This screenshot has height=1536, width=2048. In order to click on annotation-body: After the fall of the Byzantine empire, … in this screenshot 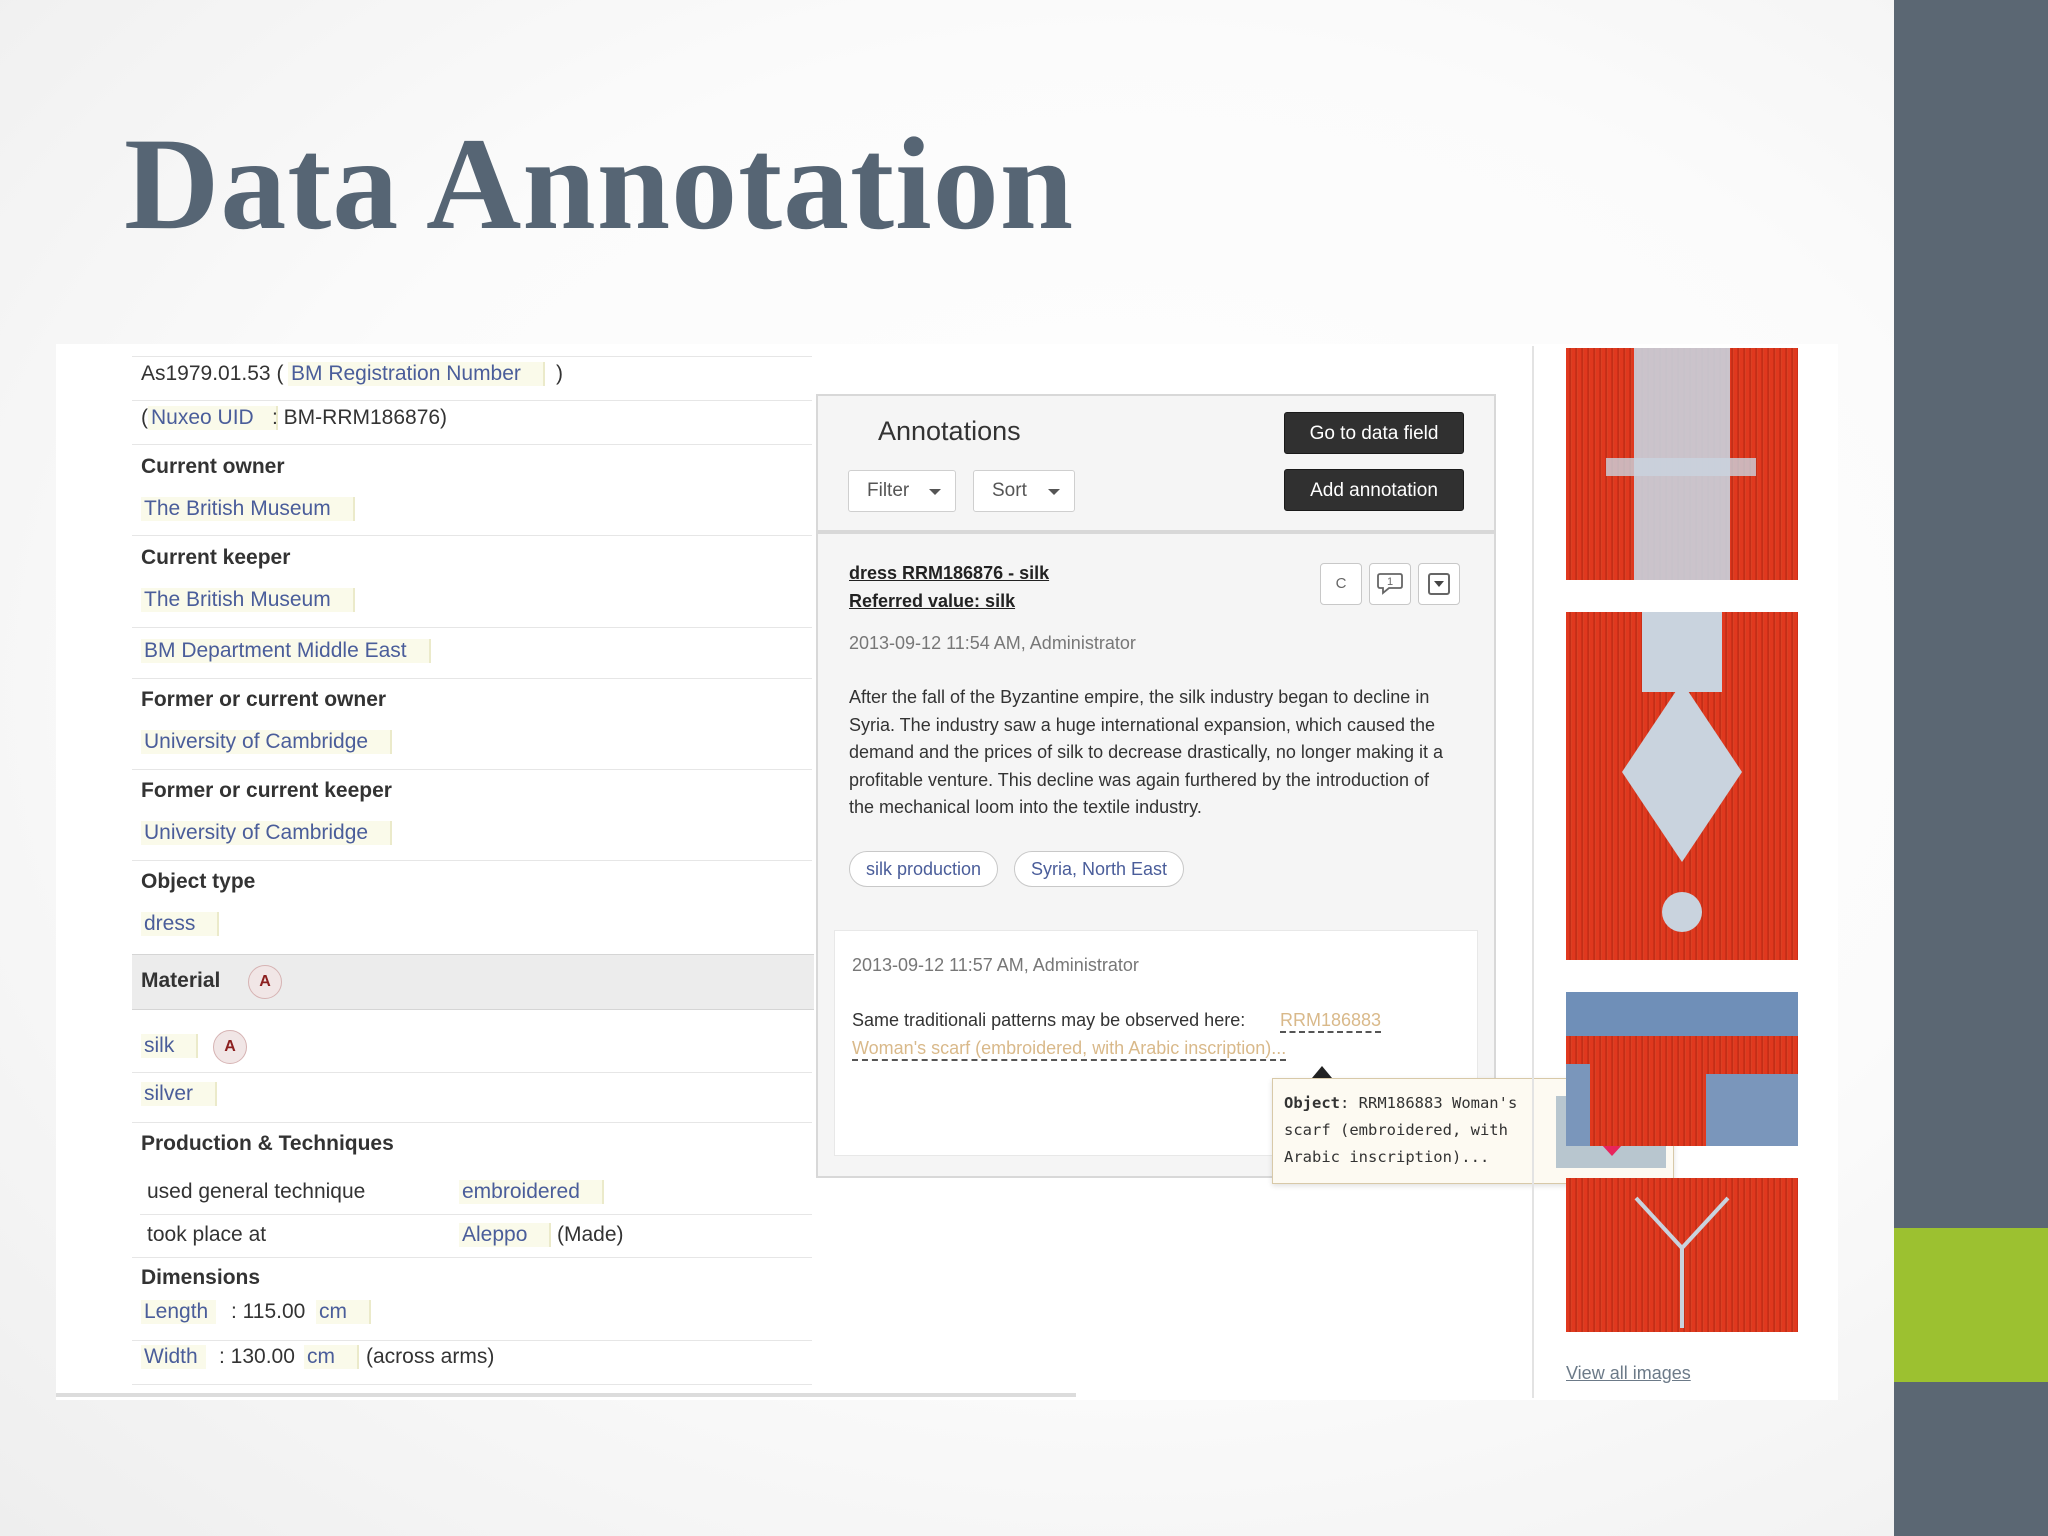, I will do `click(1146, 752)`.